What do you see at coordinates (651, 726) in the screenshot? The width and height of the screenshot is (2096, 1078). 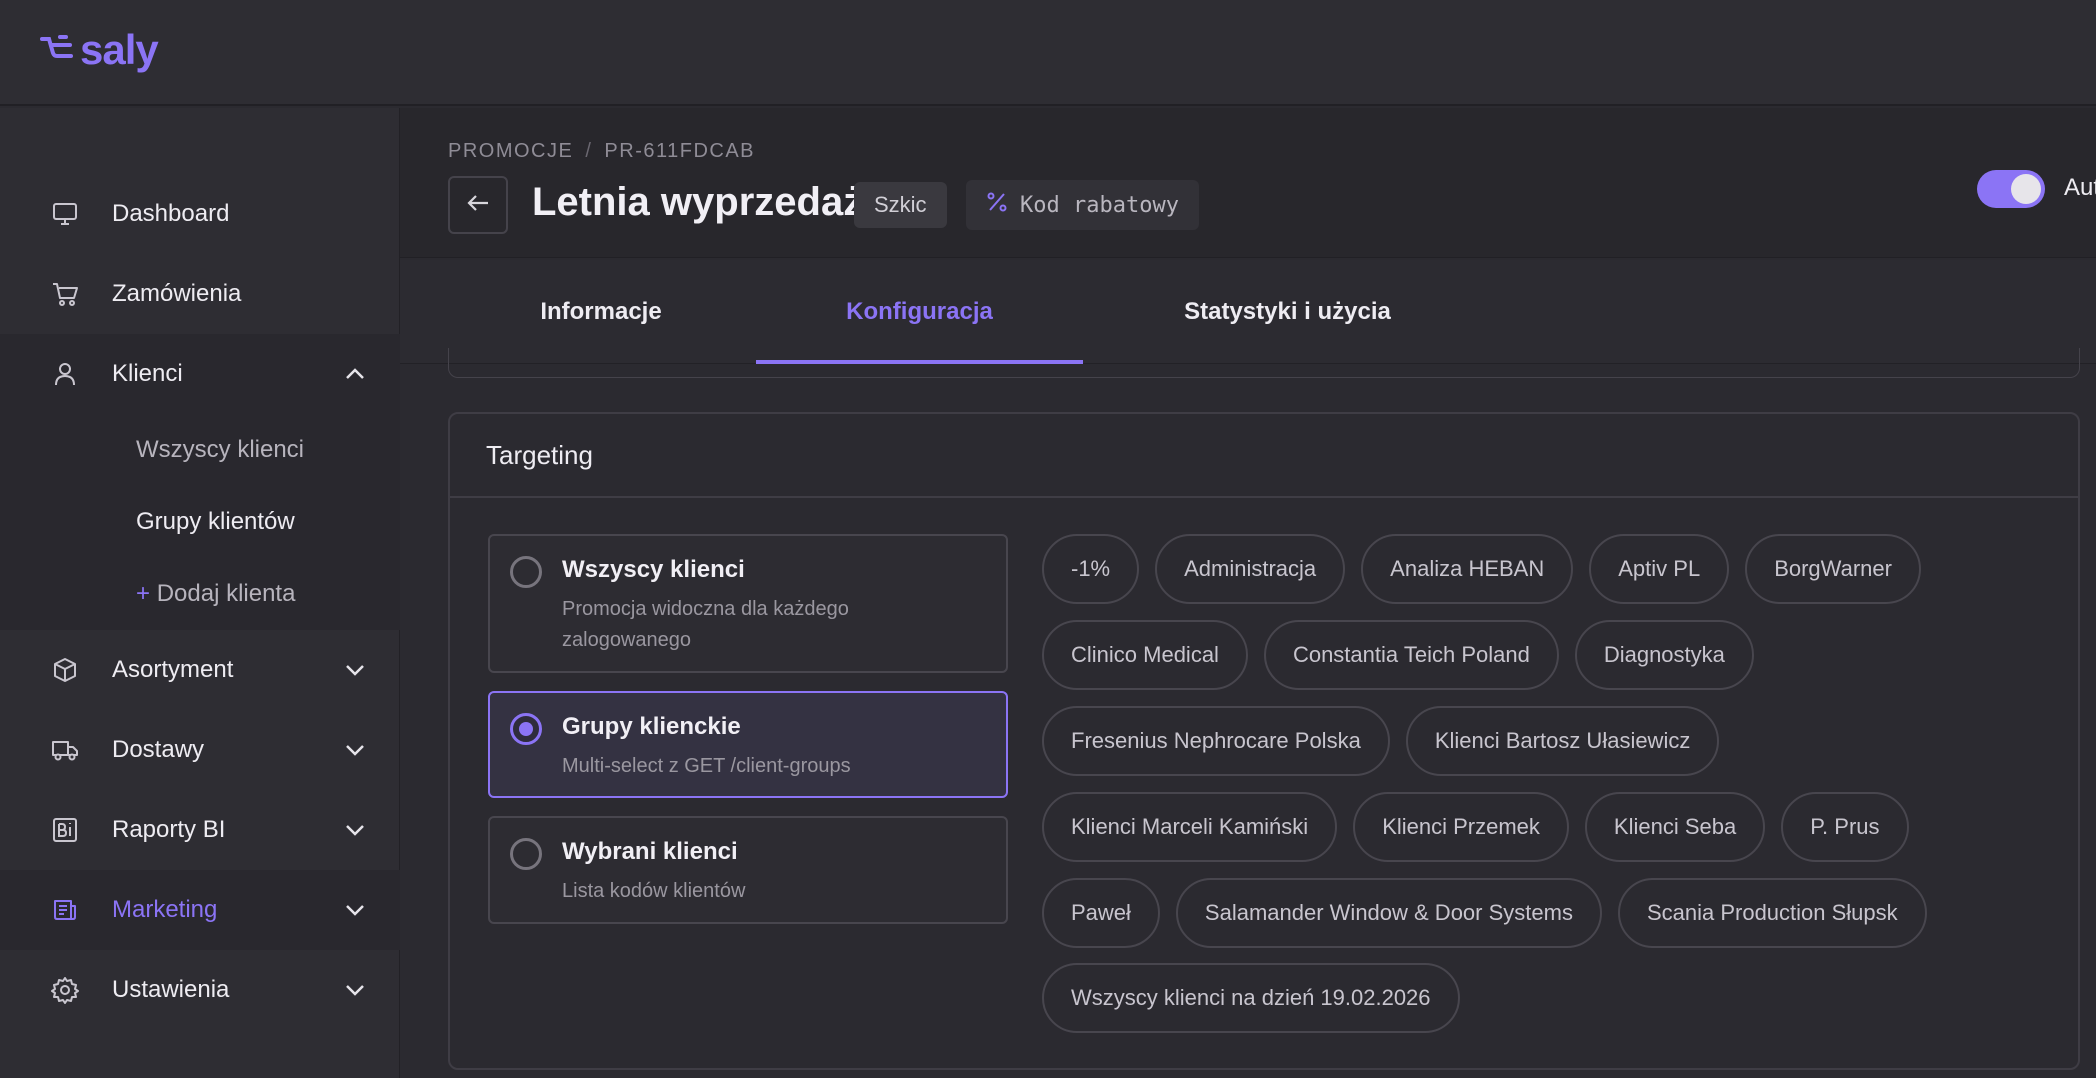 I see `option-title: Grupy klienckie` at bounding box center [651, 726].